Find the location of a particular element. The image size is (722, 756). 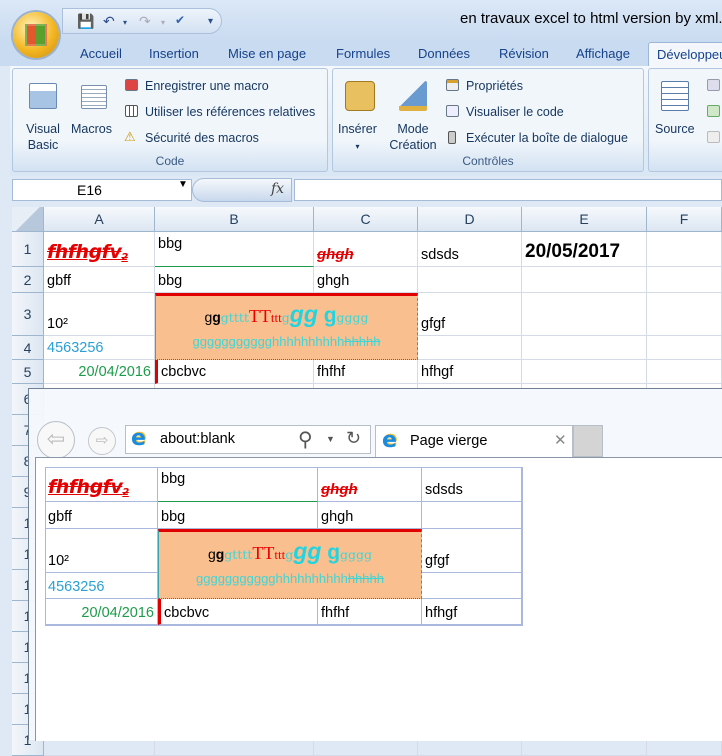

macro-security-button: Sécurité des macros is located at coordinates (202, 138).